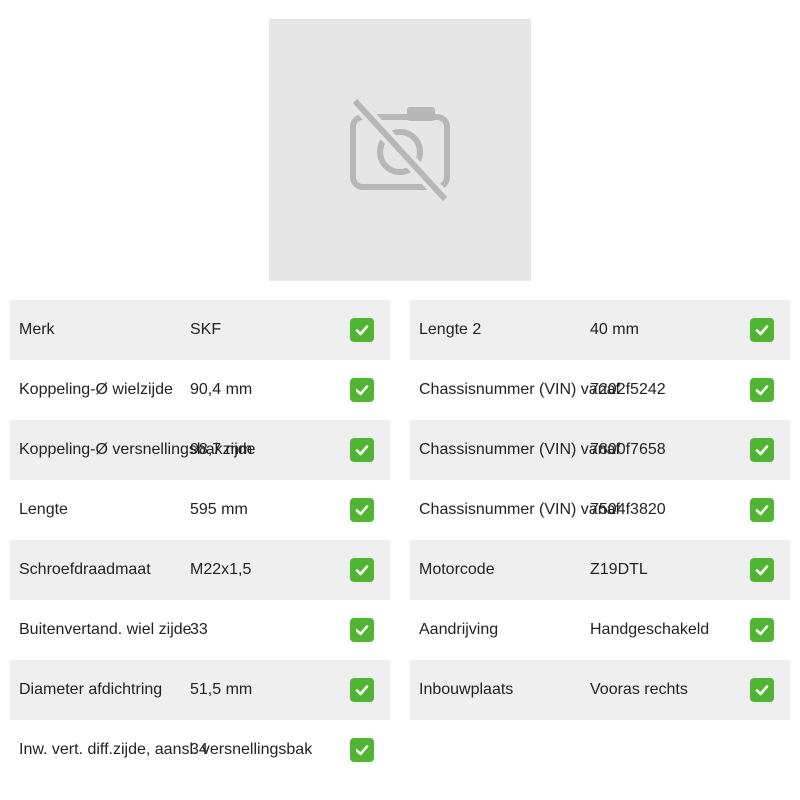 The width and height of the screenshot is (800, 800). What do you see at coordinates (614, 329) in the screenshot?
I see `spec-value: 40 mm` at bounding box center [614, 329].